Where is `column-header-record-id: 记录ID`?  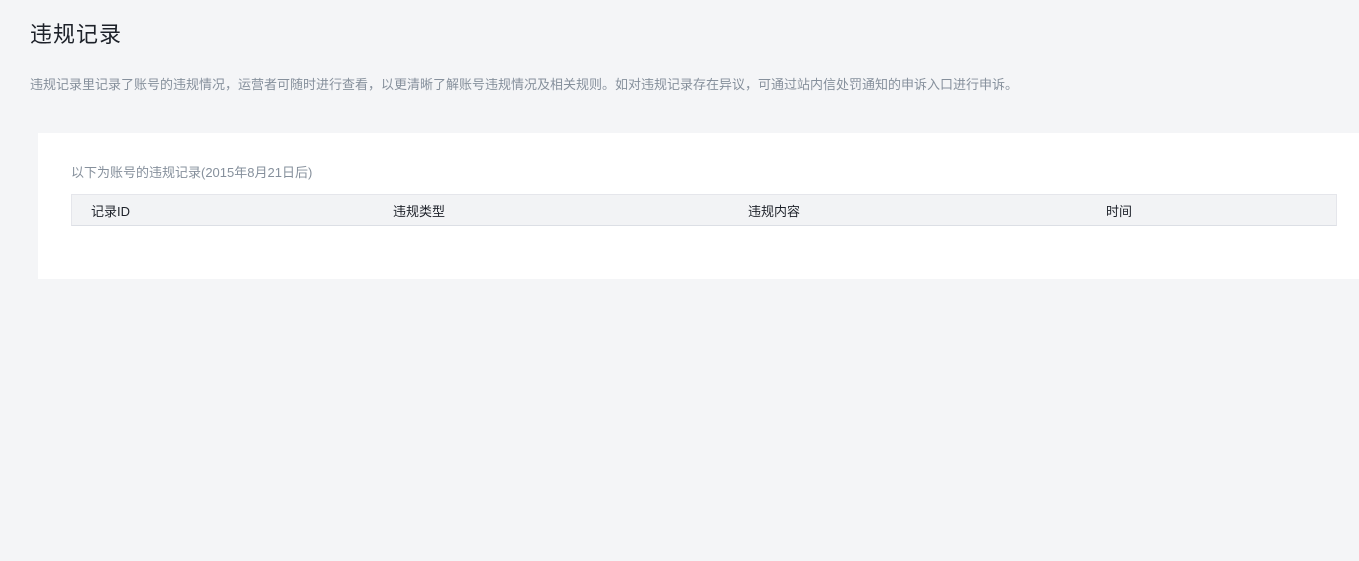
column-header-record-id: 记录ID is located at coordinates (111, 211).